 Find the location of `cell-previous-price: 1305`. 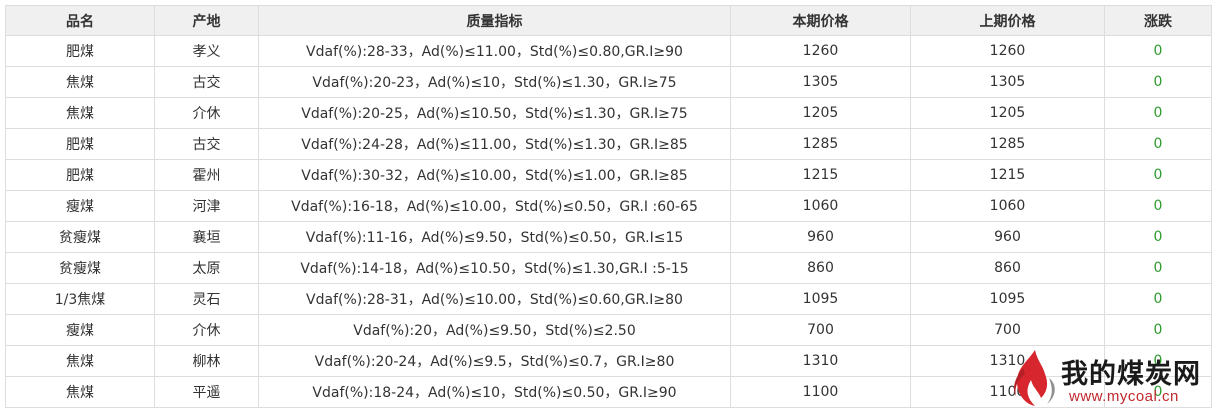

cell-previous-price: 1305 is located at coordinates (1007, 82).